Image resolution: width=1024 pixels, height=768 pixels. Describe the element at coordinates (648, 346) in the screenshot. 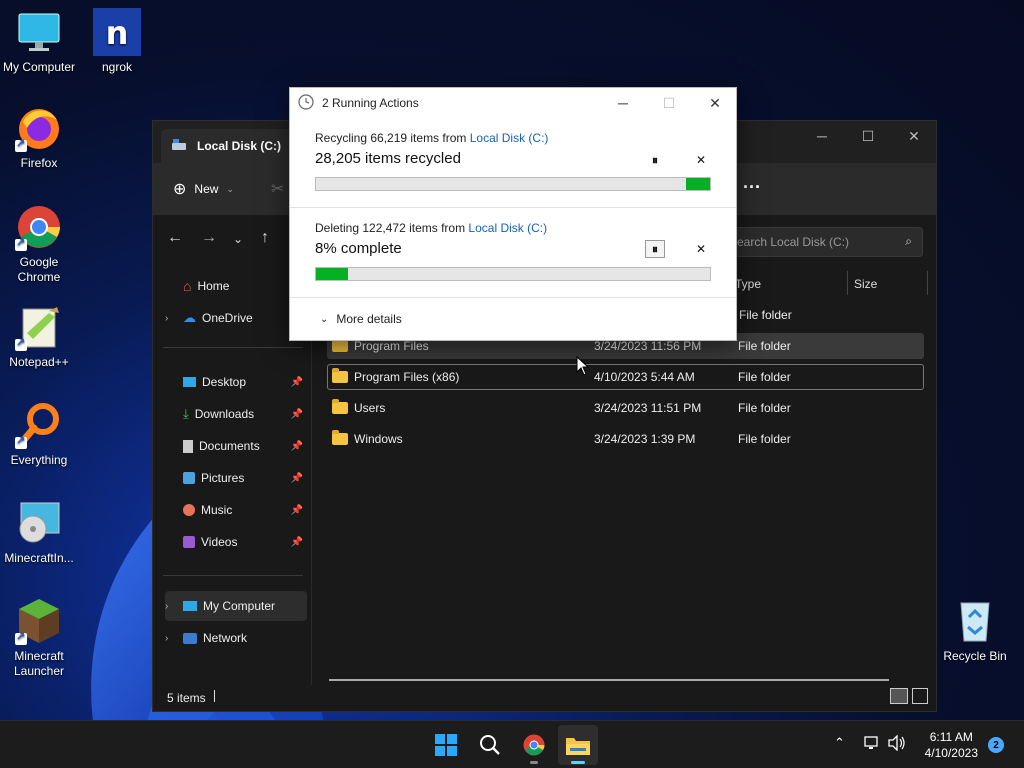

I see `file-date: 3/24/2023 11:56 PM` at that location.